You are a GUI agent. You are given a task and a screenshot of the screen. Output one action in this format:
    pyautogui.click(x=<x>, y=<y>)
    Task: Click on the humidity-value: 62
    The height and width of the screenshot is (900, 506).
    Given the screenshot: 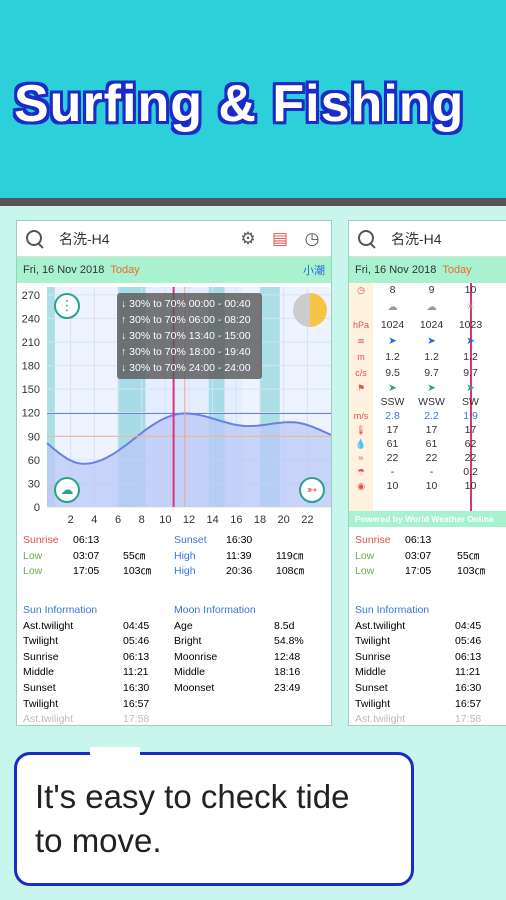 What is the action you would take?
    pyautogui.click(x=470, y=444)
    